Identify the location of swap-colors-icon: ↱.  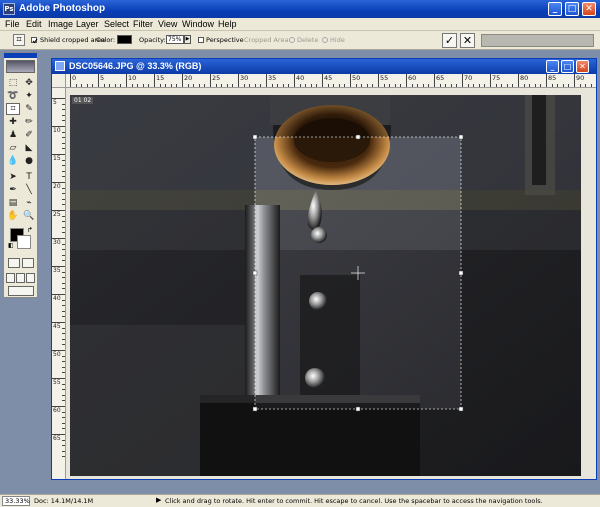
(30, 230).